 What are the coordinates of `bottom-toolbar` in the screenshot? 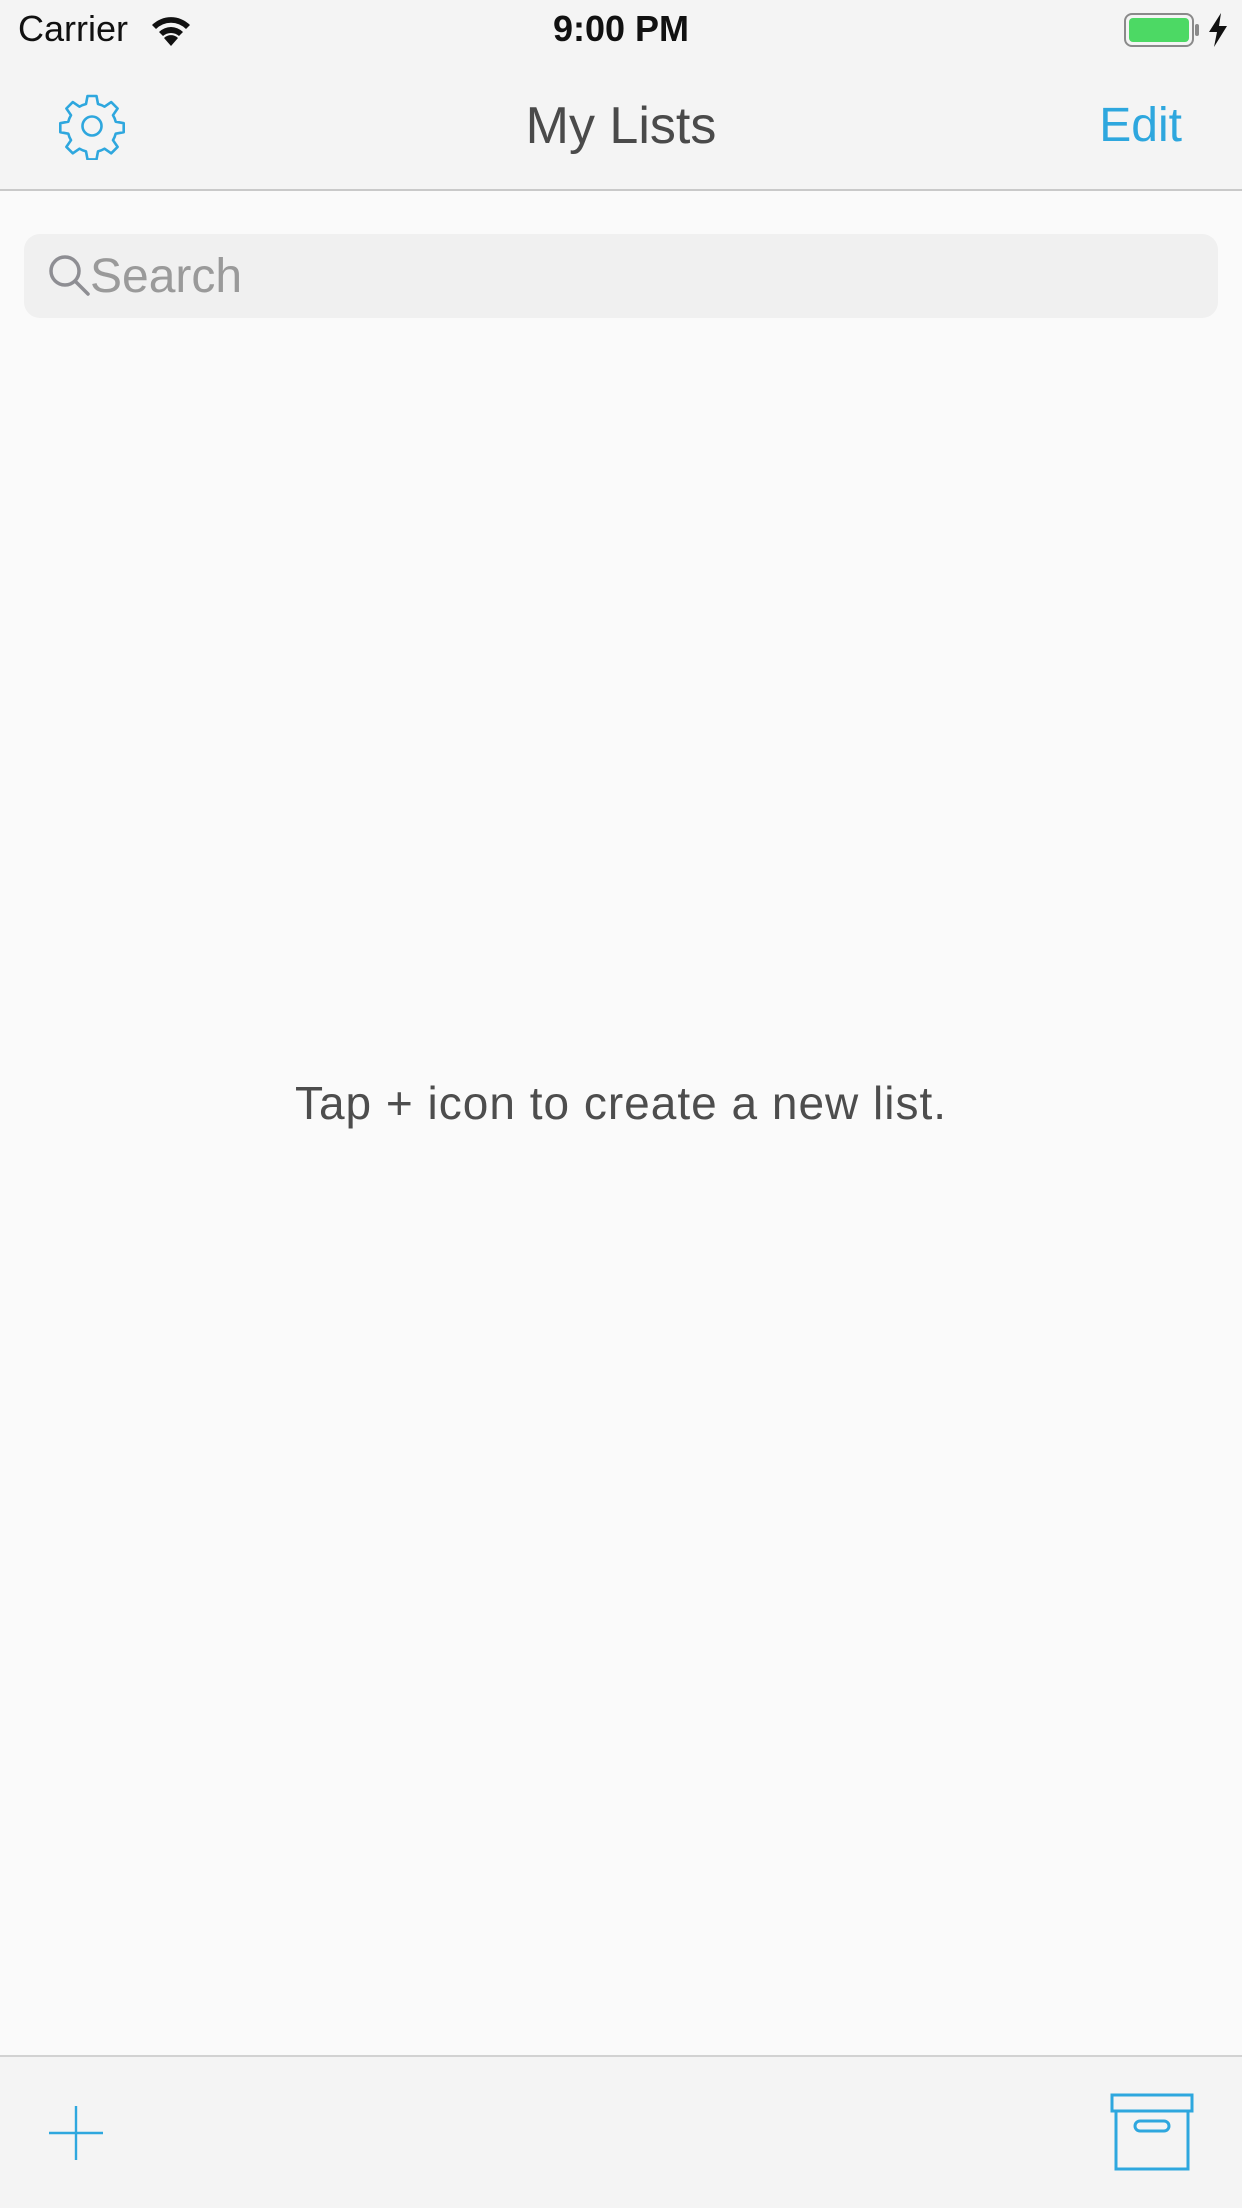 It's located at (621, 2131).